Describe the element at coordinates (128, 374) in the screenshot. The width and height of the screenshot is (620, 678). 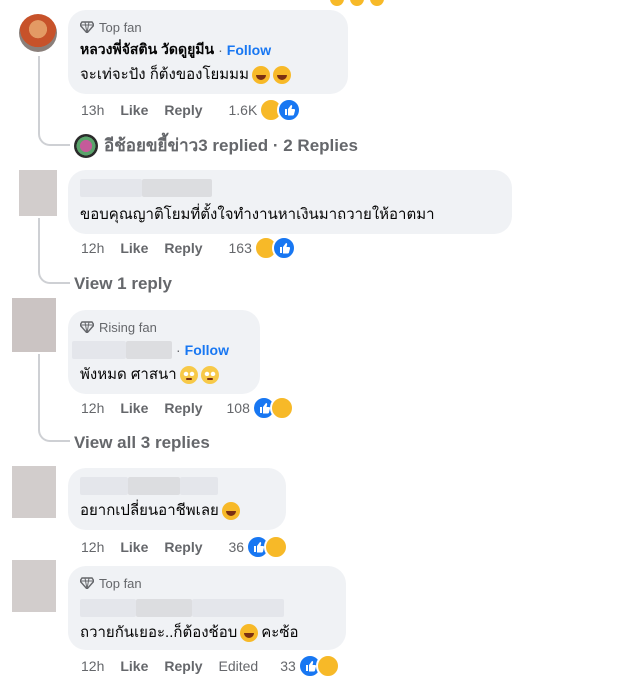
I see `comment-text: พังหมด ศาสนา` at that location.